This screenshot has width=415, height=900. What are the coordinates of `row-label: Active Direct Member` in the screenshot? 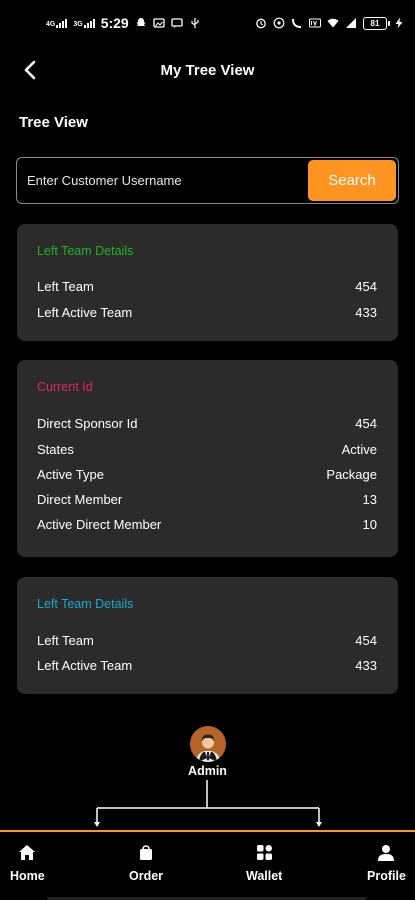 It's located at (99, 524).